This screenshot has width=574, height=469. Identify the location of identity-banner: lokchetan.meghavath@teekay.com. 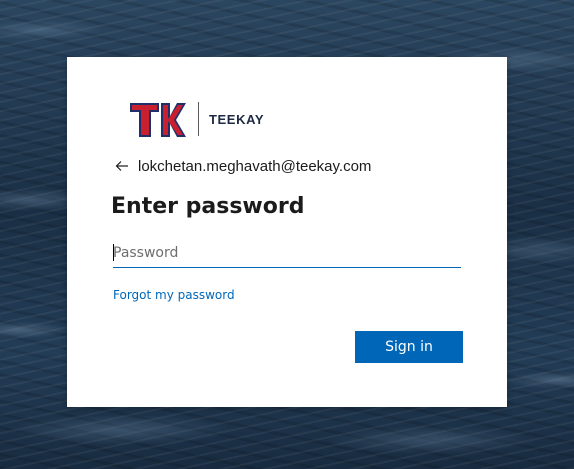
(243, 166).